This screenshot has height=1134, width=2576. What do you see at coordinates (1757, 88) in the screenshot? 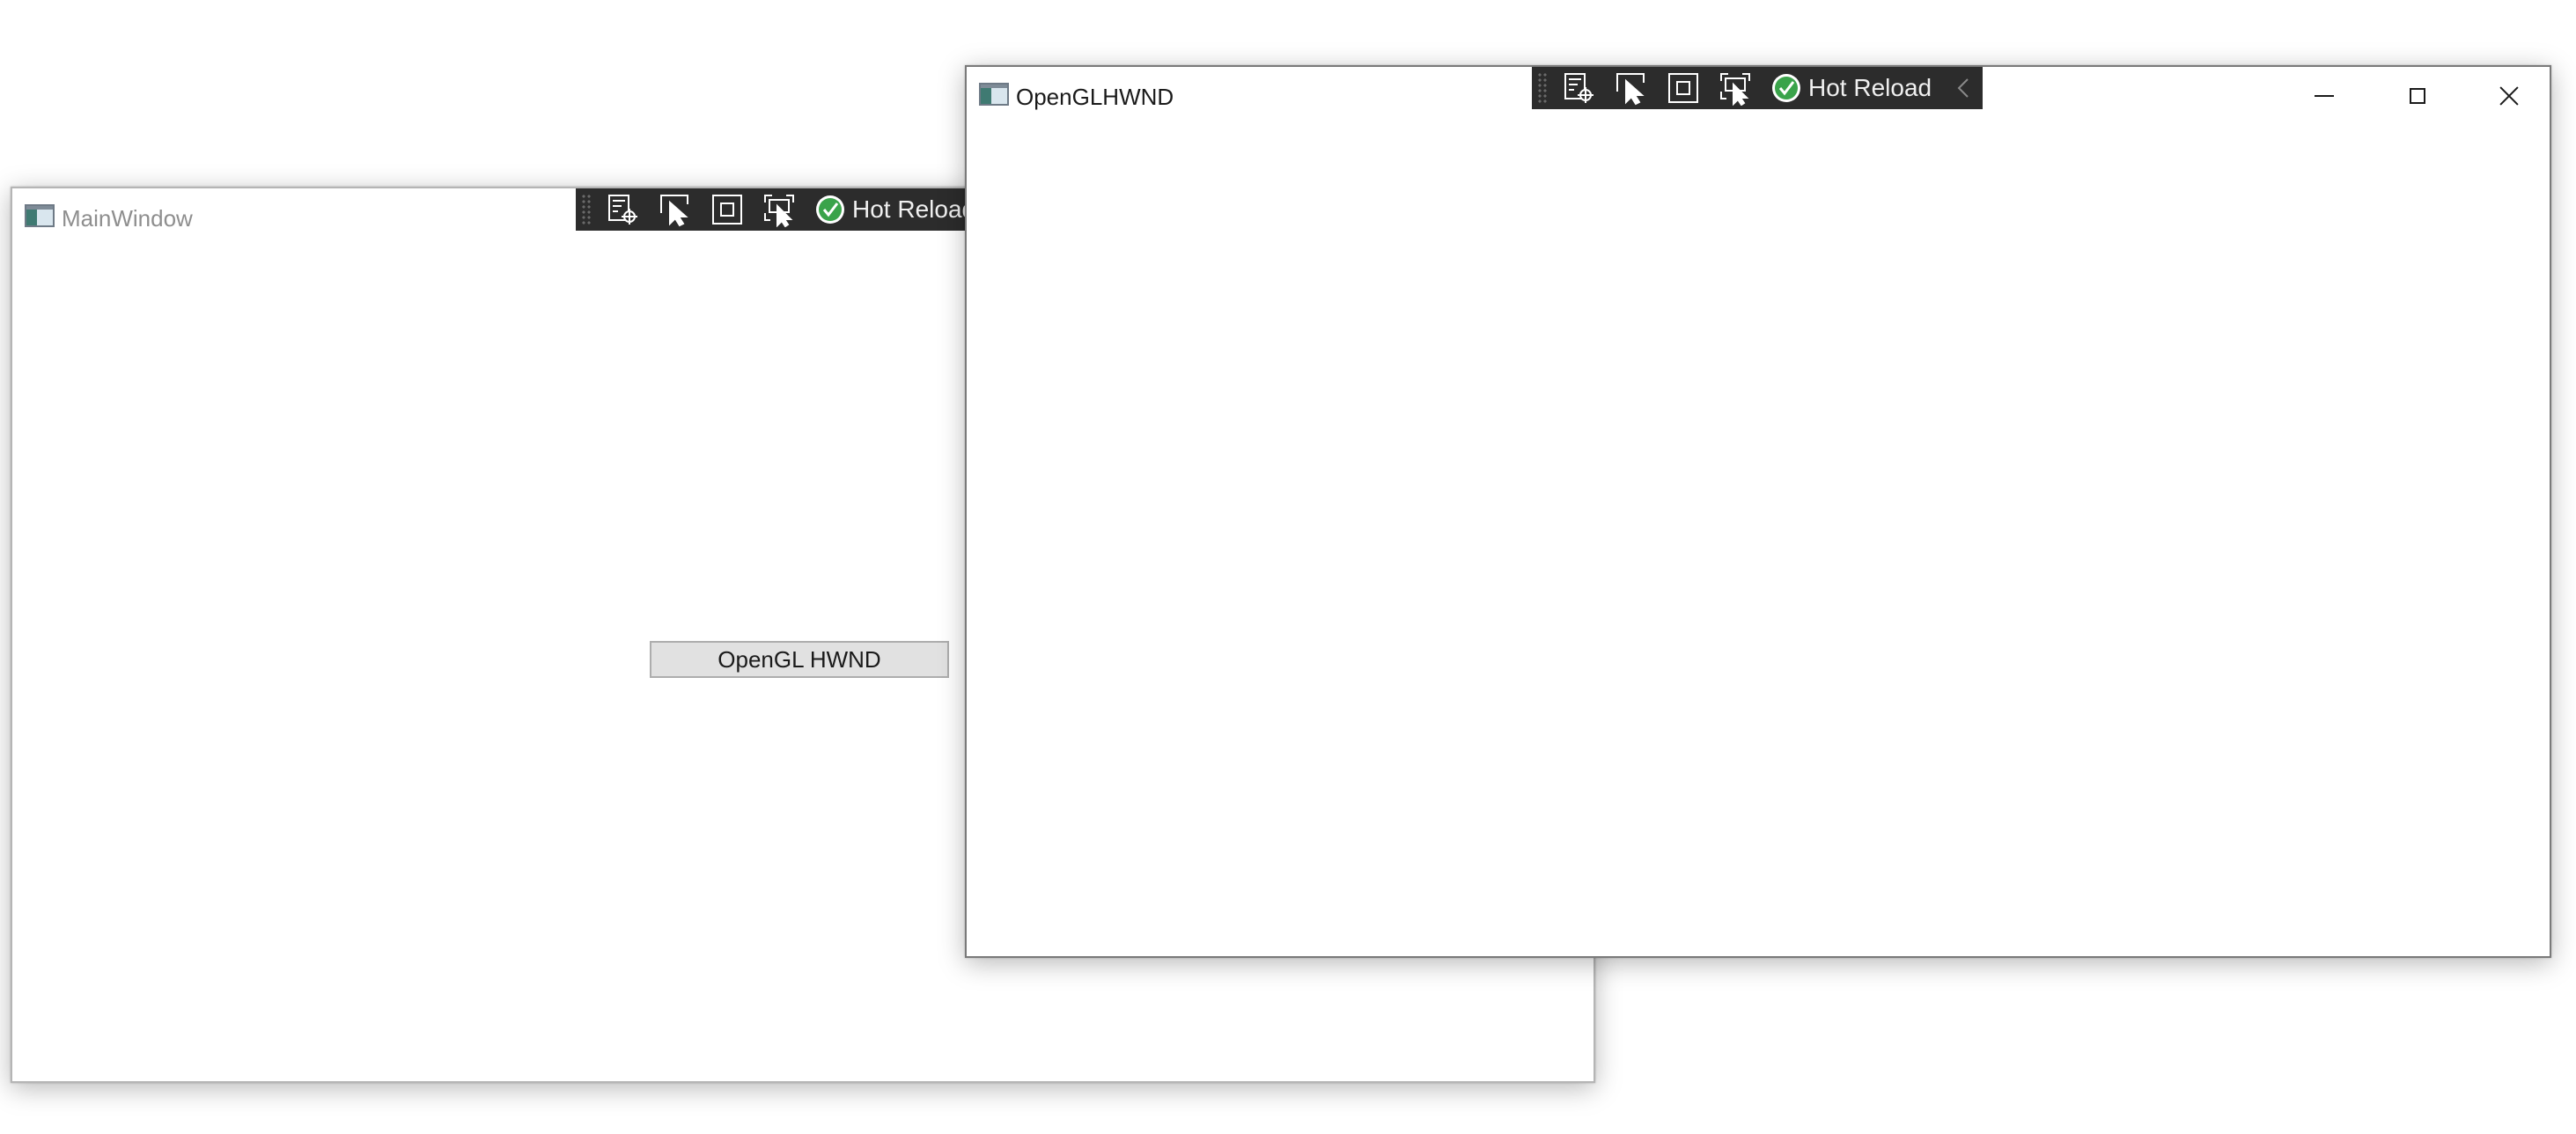
I see `opengl-window-xaml-toolbar: Hot Reload` at bounding box center [1757, 88].